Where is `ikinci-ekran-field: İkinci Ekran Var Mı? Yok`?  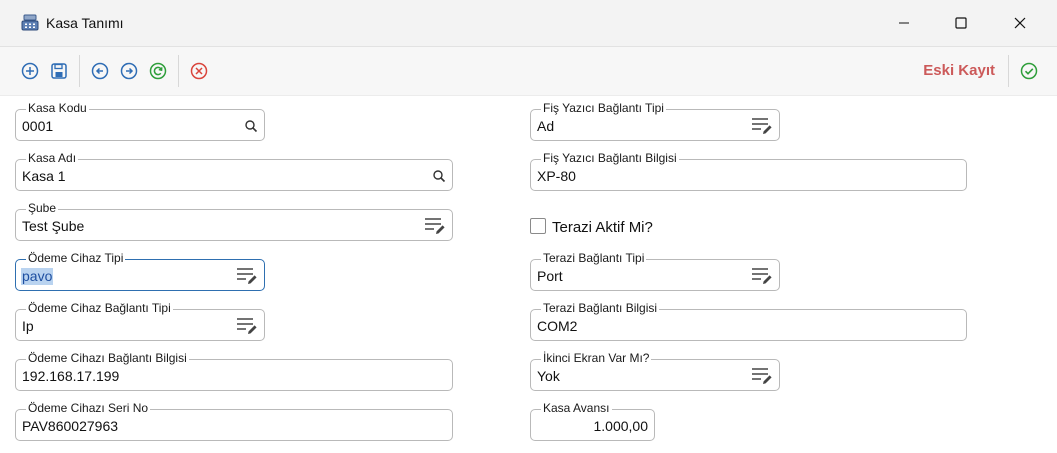
ikinci-ekran-field: İkinci Ekran Var Mı? Yok is located at coordinates (655, 371).